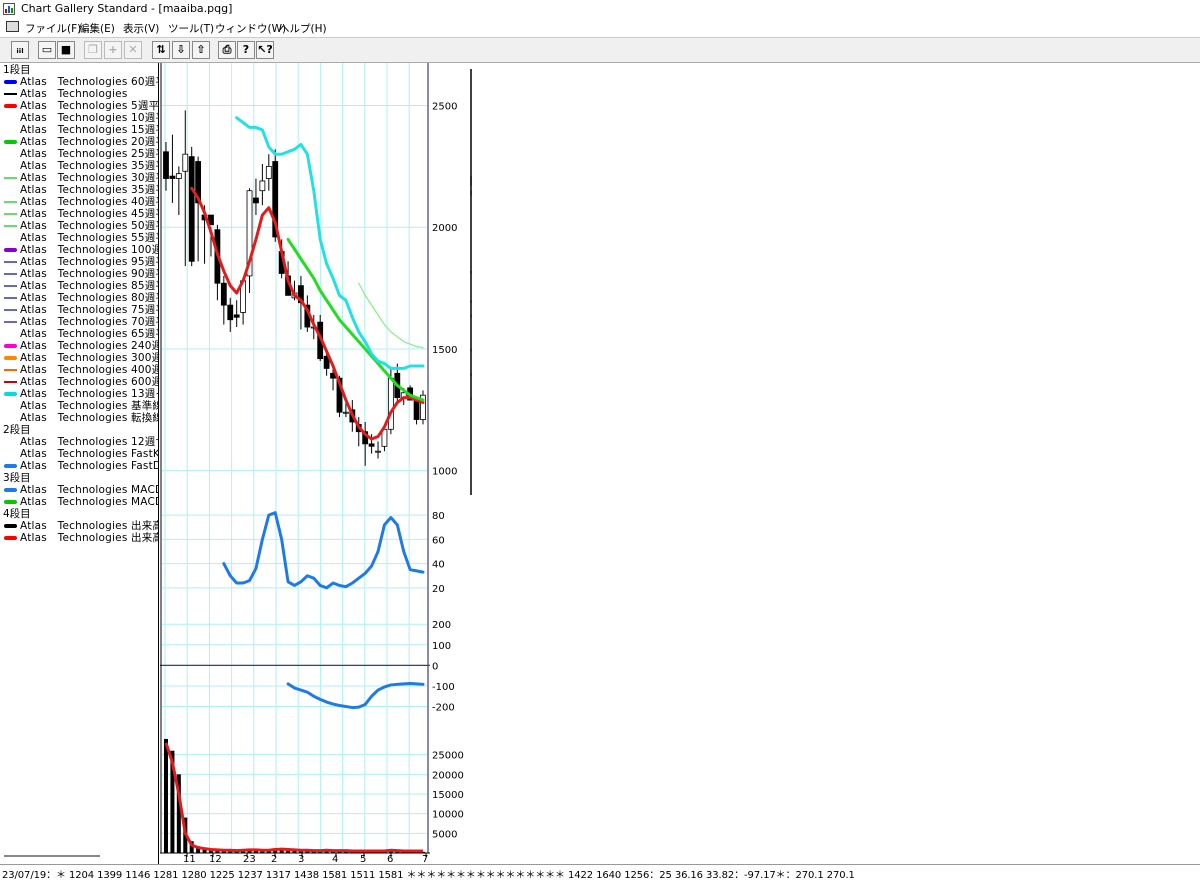  What do you see at coordinates (79, 238) in the screenshot?
I see `legend-item: Atlas Technologies 55週平均` at bounding box center [79, 238].